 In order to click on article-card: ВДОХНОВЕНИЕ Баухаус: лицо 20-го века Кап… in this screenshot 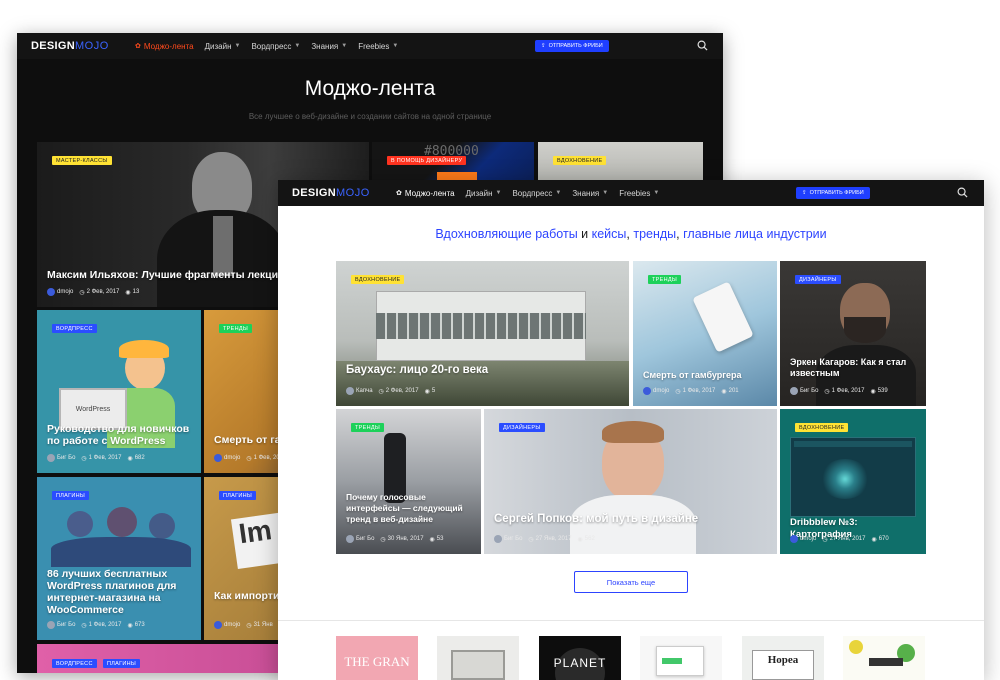, I will do `click(482, 333)`.